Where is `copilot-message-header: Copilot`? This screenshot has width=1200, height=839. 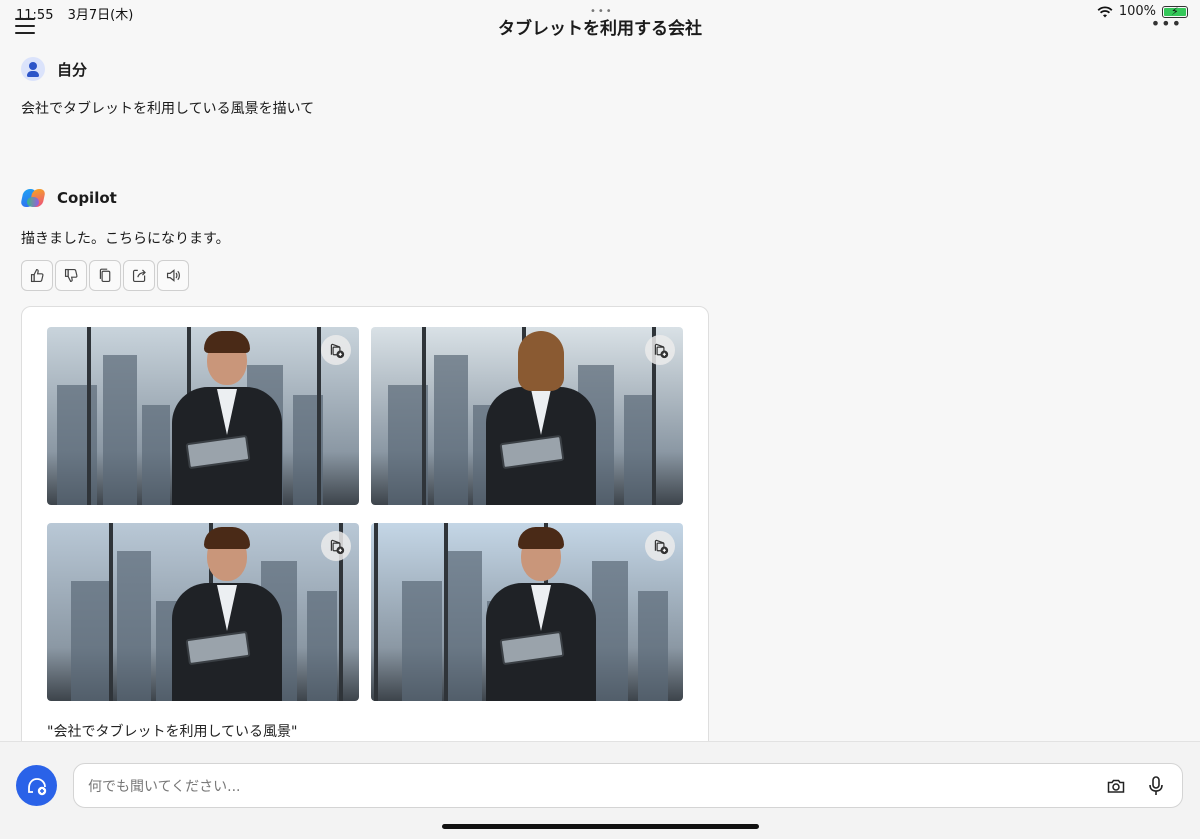 copilot-message-header: Copilot is located at coordinates (68, 198).